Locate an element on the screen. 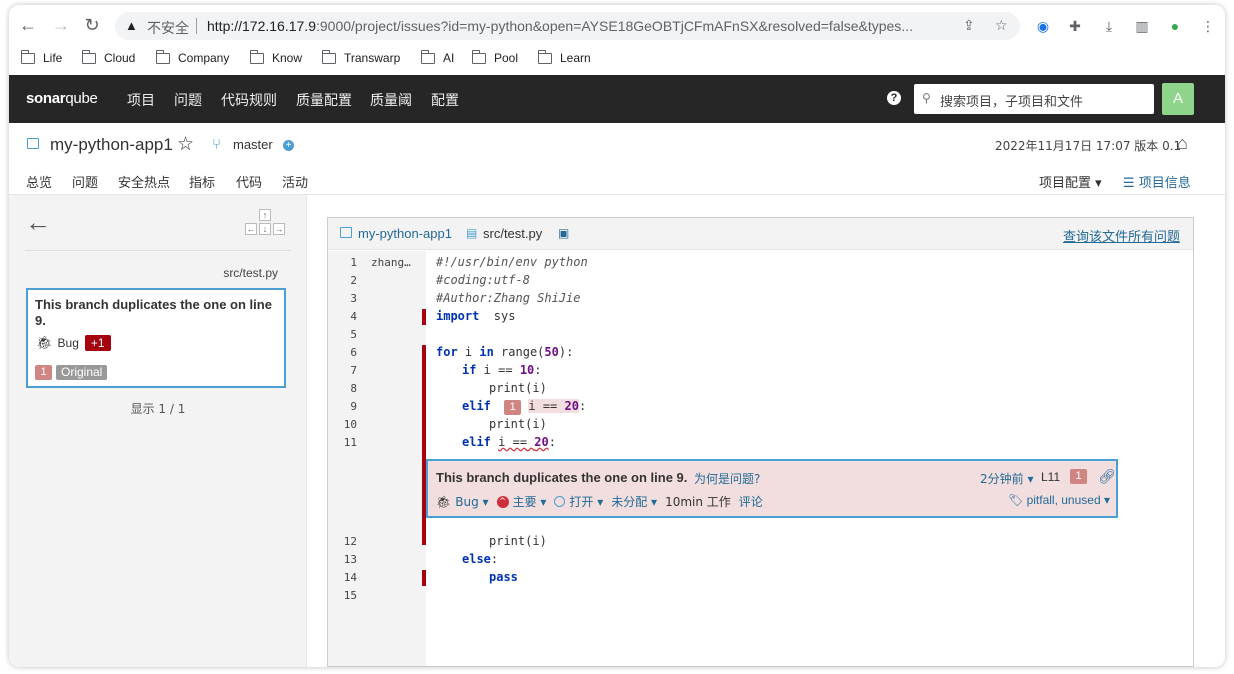 Image resolution: width=1234 pixels, height=674 pixels. download-icon: ⤓ is located at coordinates (1109, 26).